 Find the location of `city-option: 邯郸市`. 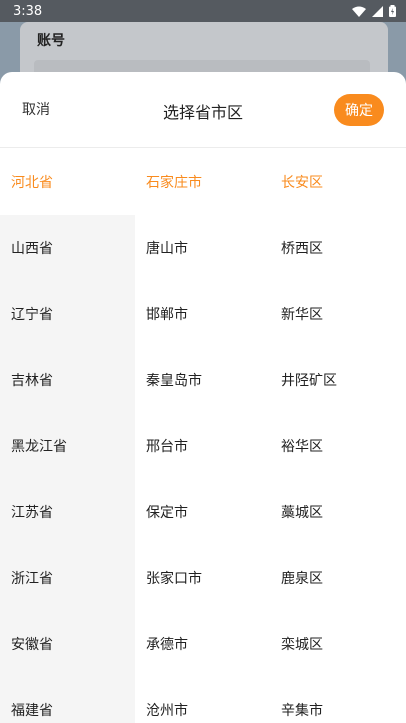

city-option: 邯郸市 is located at coordinates (202, 314).